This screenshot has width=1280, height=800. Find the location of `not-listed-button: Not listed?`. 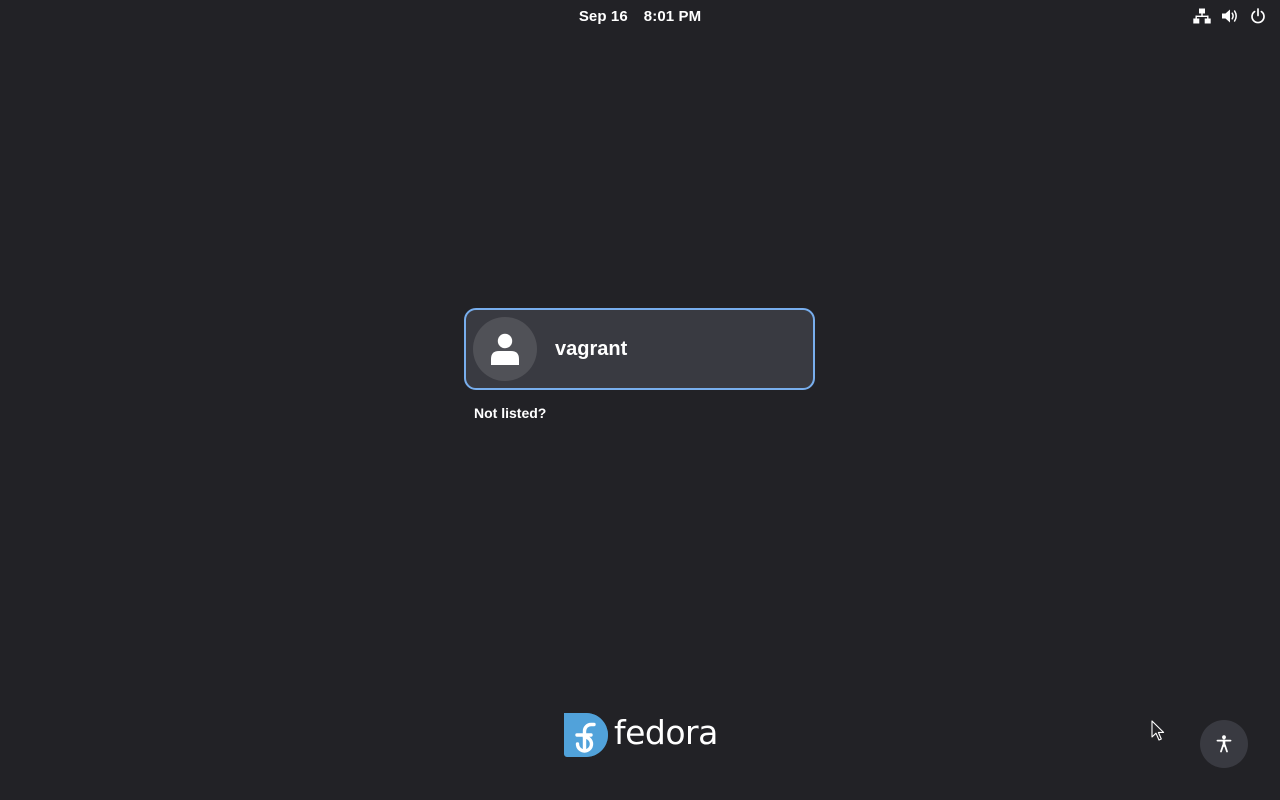

not-listed-button: Not listed? is located at coordinates (510, 413).